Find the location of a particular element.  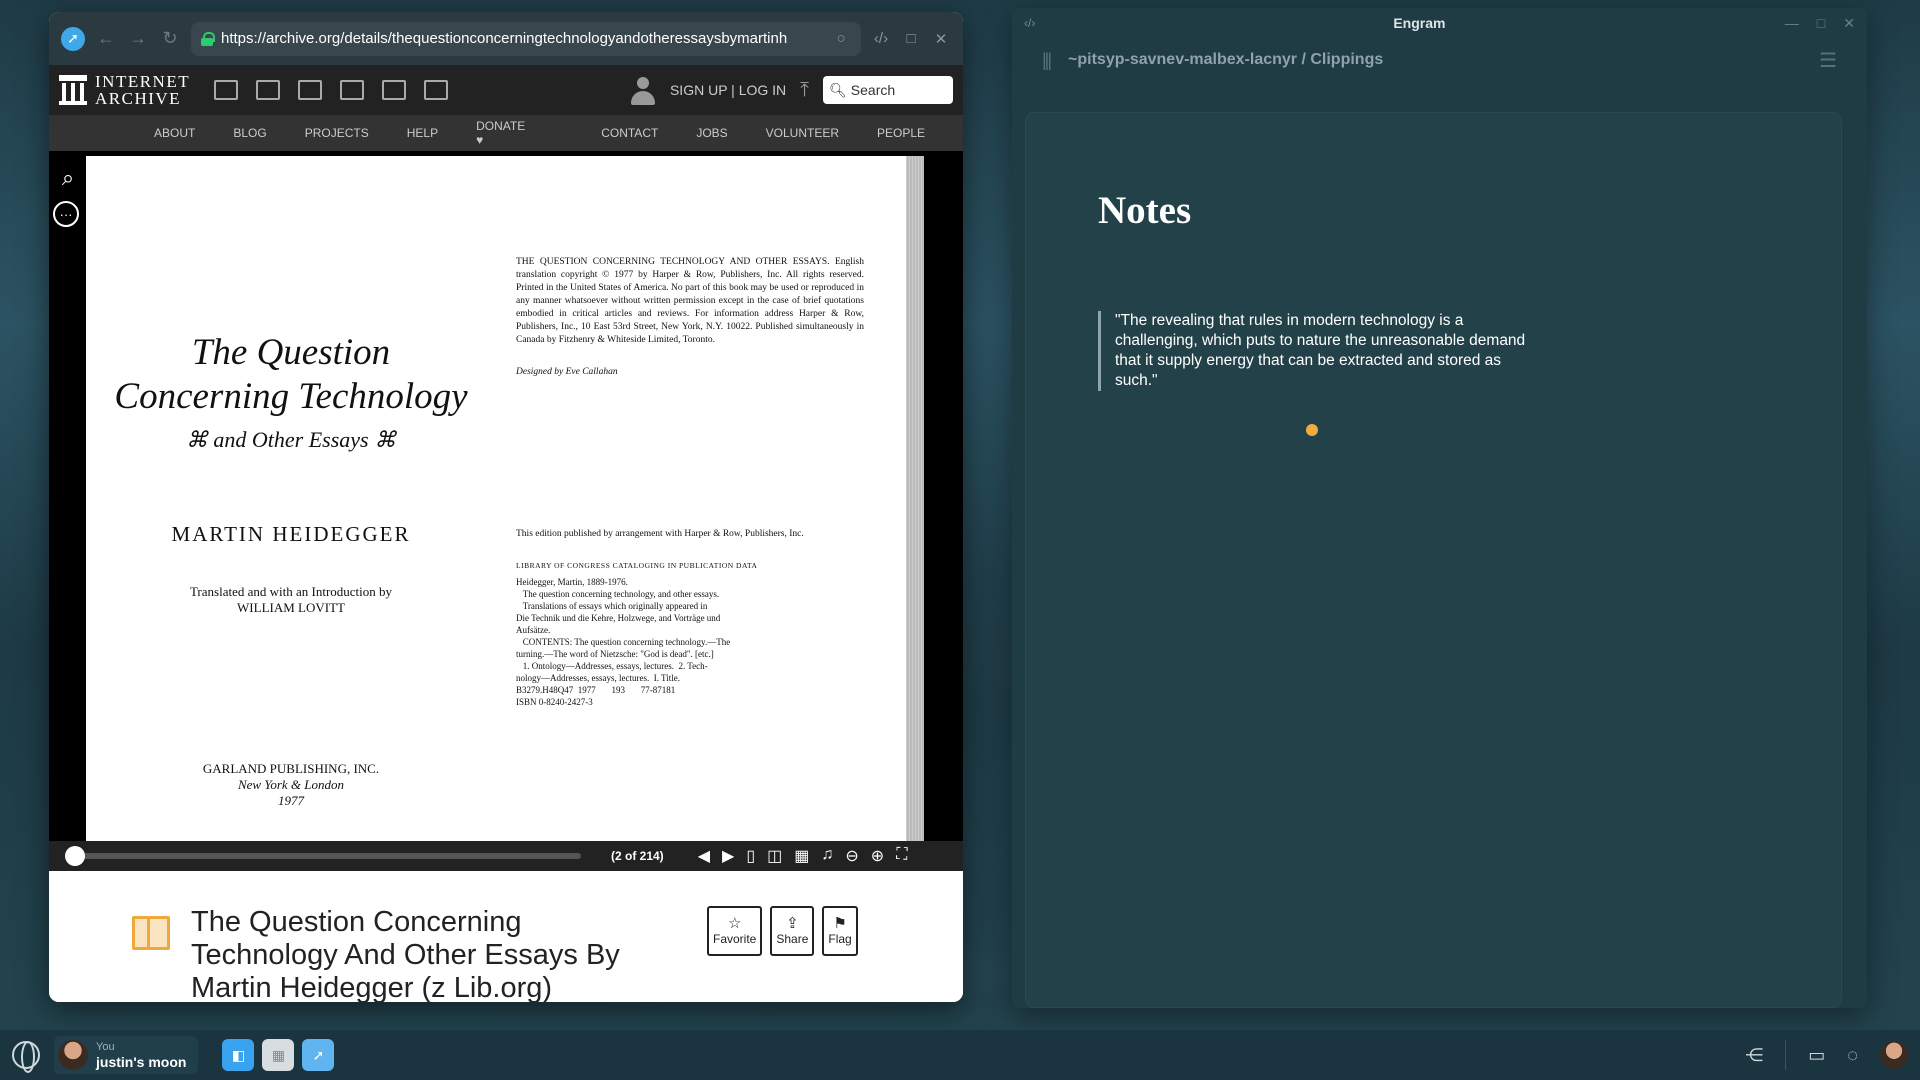

zoom-in-icon: ⊕ is located at coordinates (877, 856).